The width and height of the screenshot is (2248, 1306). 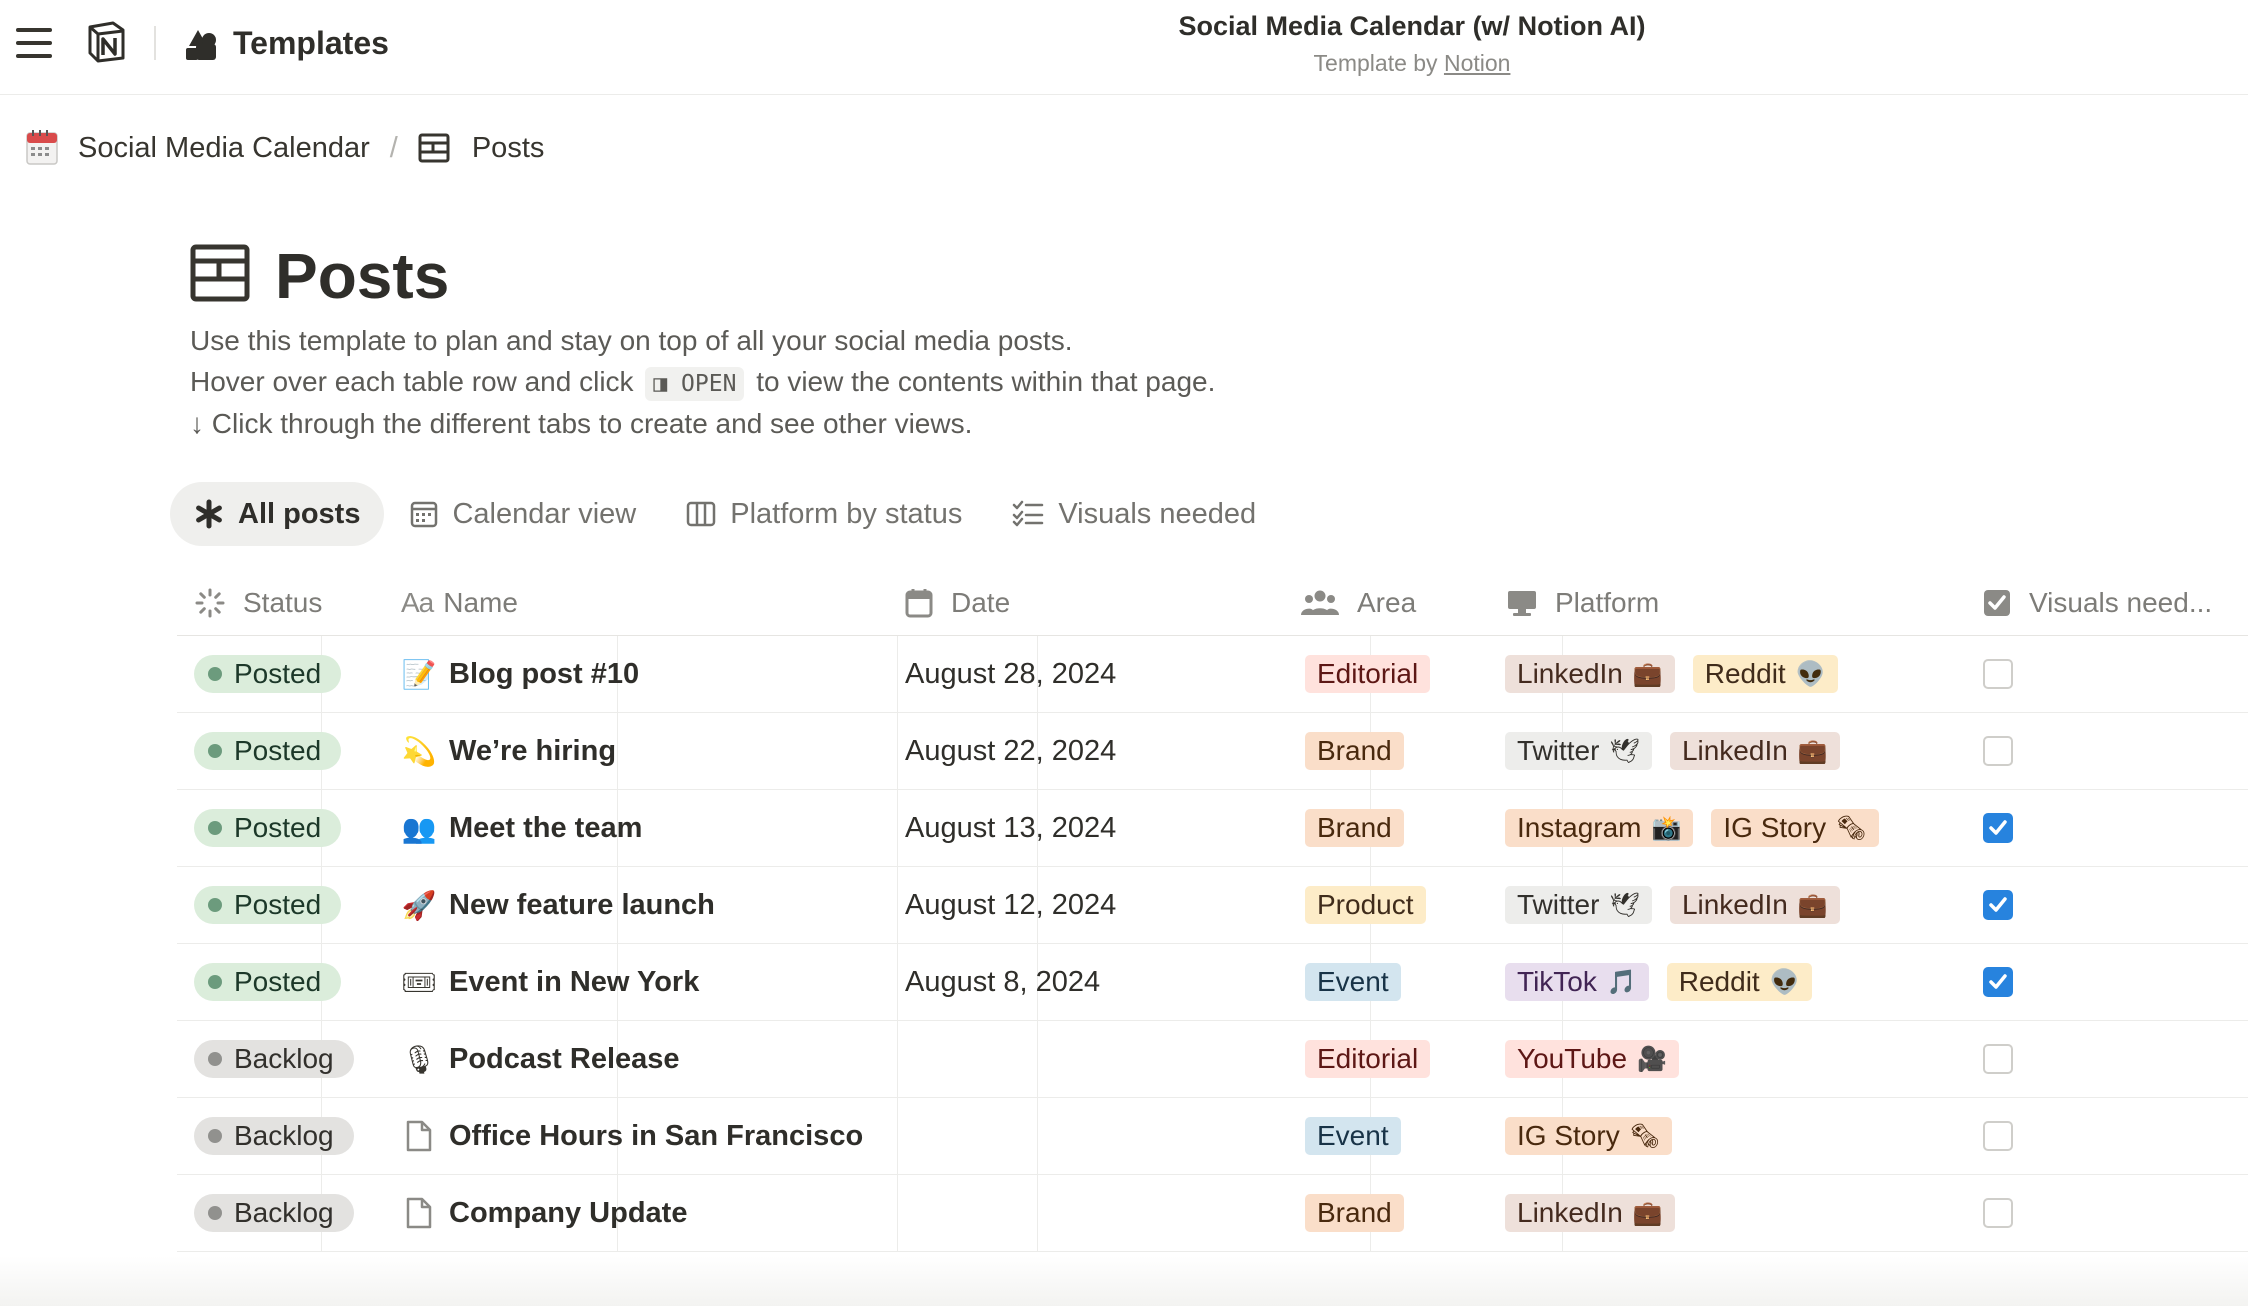 I want to click on area-cell: Product, so click(x=1374, y=905).